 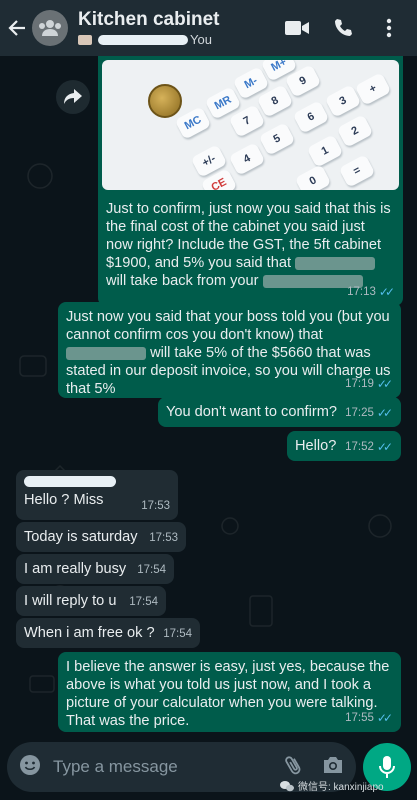 I want to click on message-text: will take back from your, so click(x=182, y=281).